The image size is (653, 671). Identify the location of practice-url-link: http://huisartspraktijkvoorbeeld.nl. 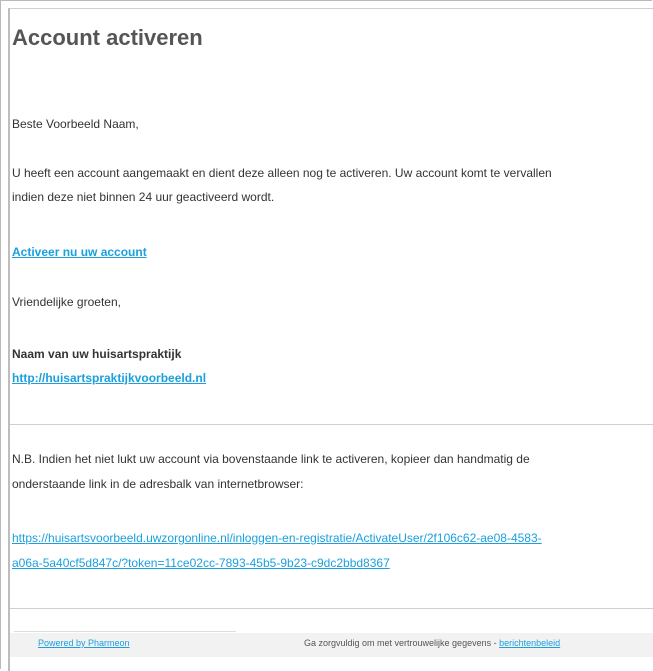
(109, 378).